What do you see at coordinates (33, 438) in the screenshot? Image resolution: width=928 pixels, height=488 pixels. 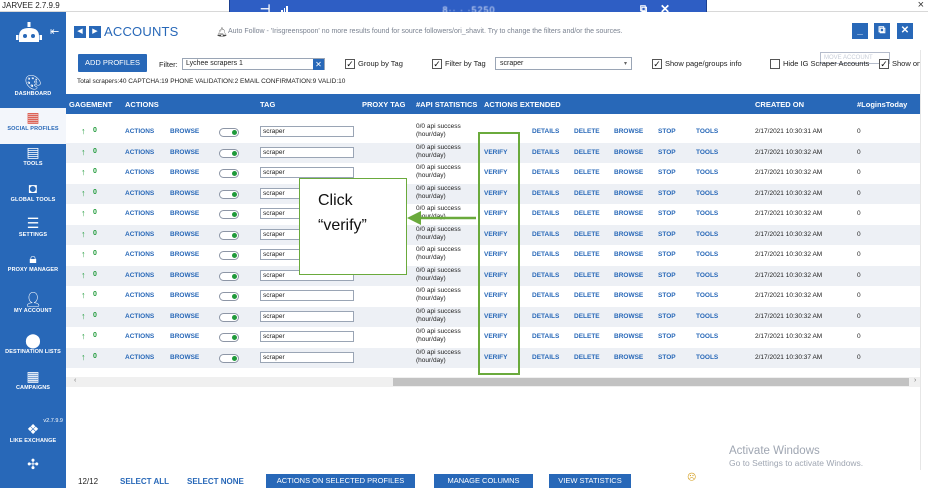 I see `sidebar-item-like-exchange: ❖ LIKE EXCHANGE` at bounding box center [33, 438].